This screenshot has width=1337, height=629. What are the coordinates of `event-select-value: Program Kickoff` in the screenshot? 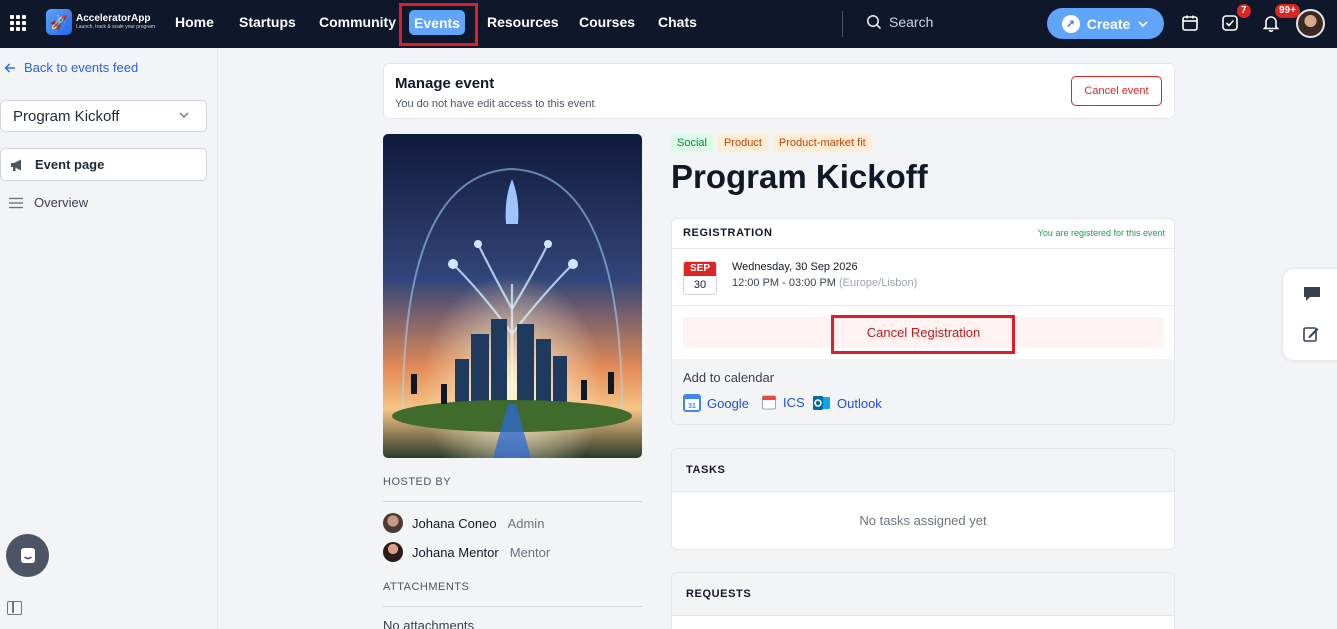 It's located at (66, 116).